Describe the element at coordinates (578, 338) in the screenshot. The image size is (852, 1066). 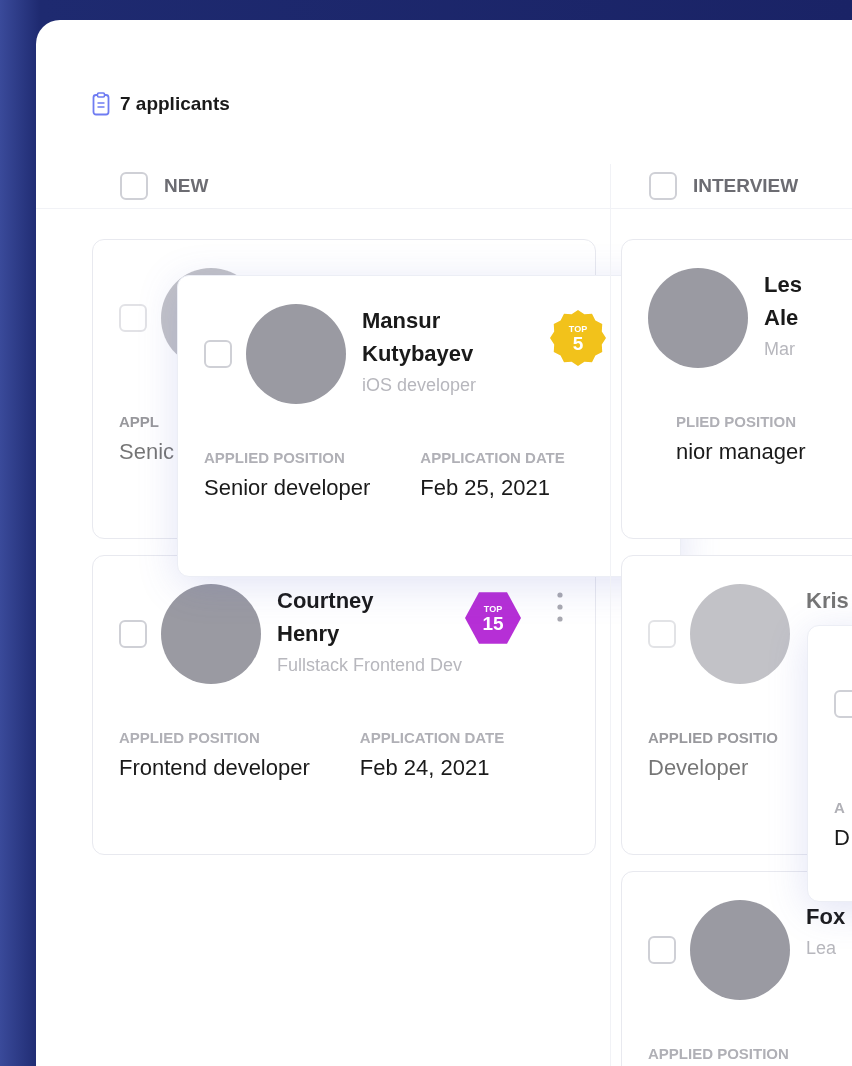
I see `rank-badge: TOP 5` at that location.